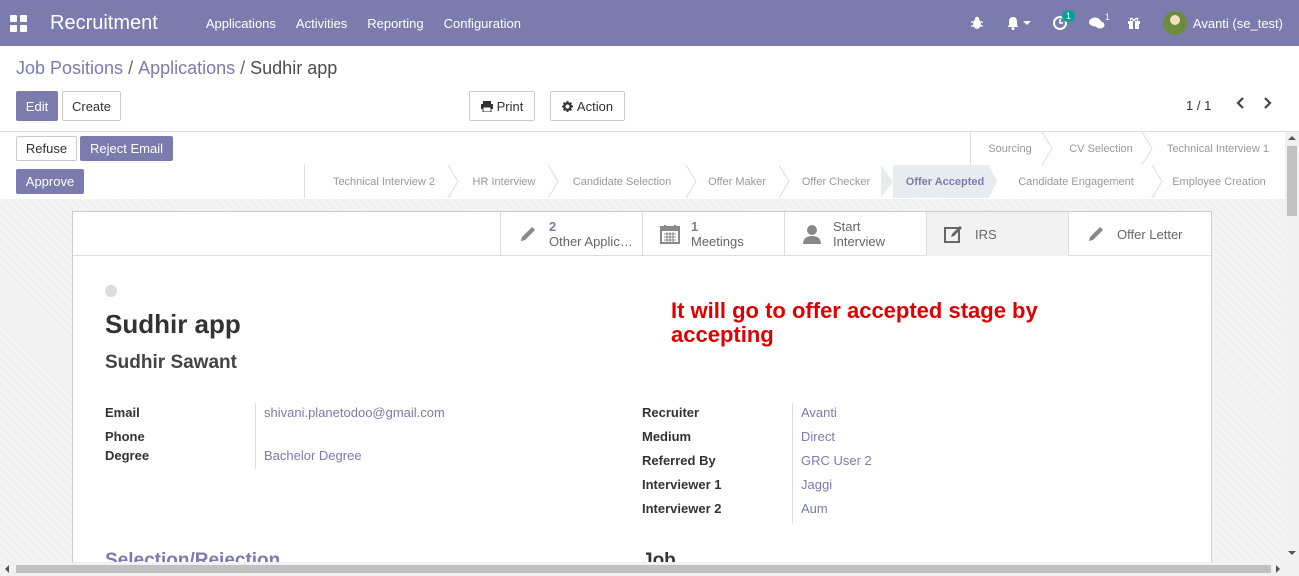 This screenshot has height=576, width=1299. Describe the element at coordinates (125, 436) in the screenshot. I see `phone-label: Phone` at that location.